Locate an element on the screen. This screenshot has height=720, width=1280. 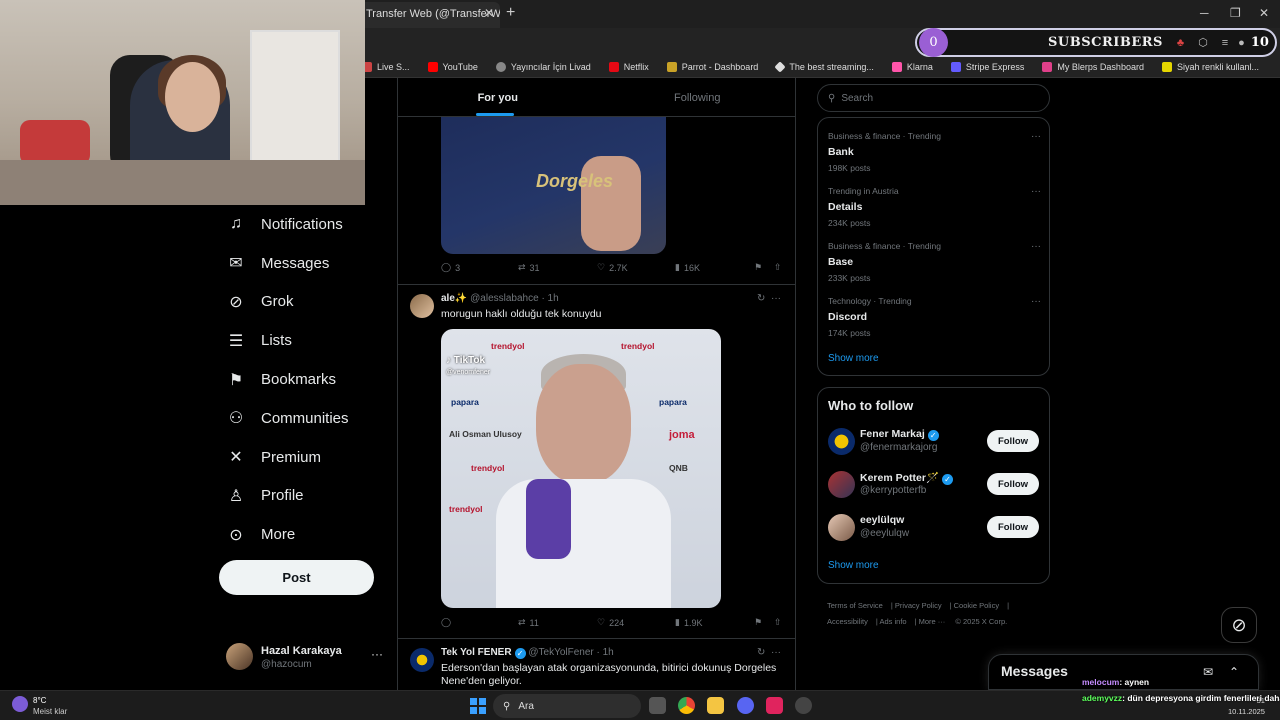
footer-link: Terms of Service is located at coordinates (855, 605).